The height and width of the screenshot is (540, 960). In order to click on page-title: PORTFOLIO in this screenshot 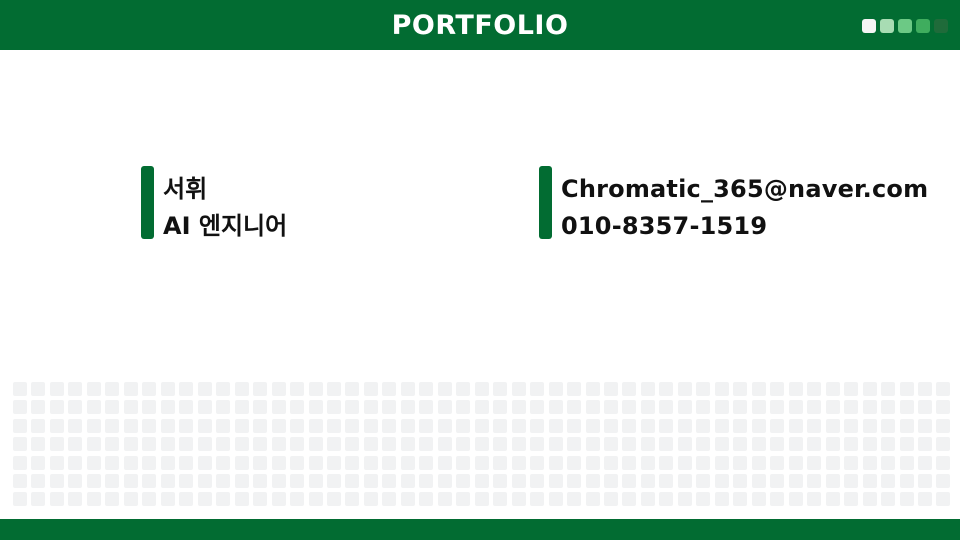, I will do `click(480, 25)`.